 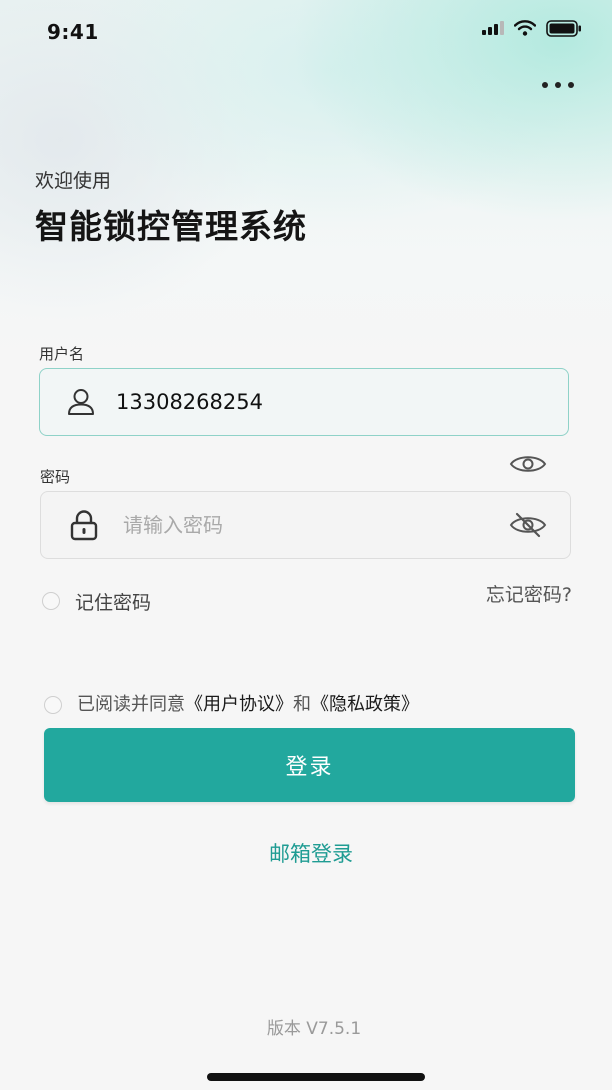 I want to click on status-icons, so click(x=532, y=28).